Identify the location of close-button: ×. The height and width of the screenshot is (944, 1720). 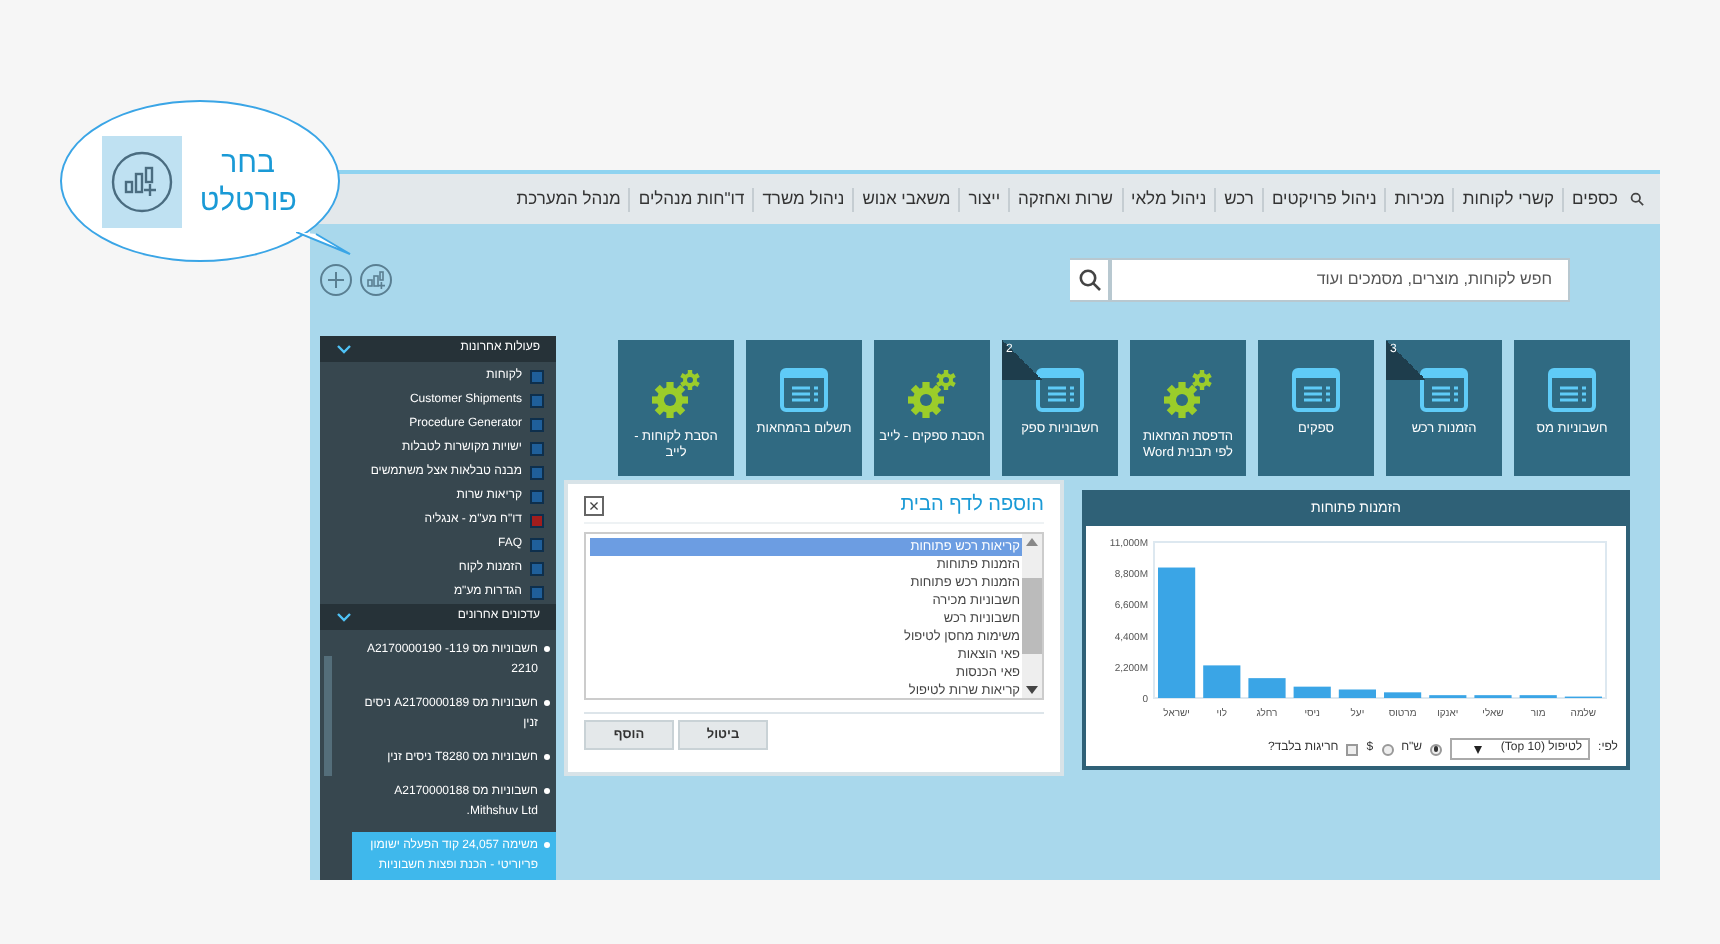
(594, 505).